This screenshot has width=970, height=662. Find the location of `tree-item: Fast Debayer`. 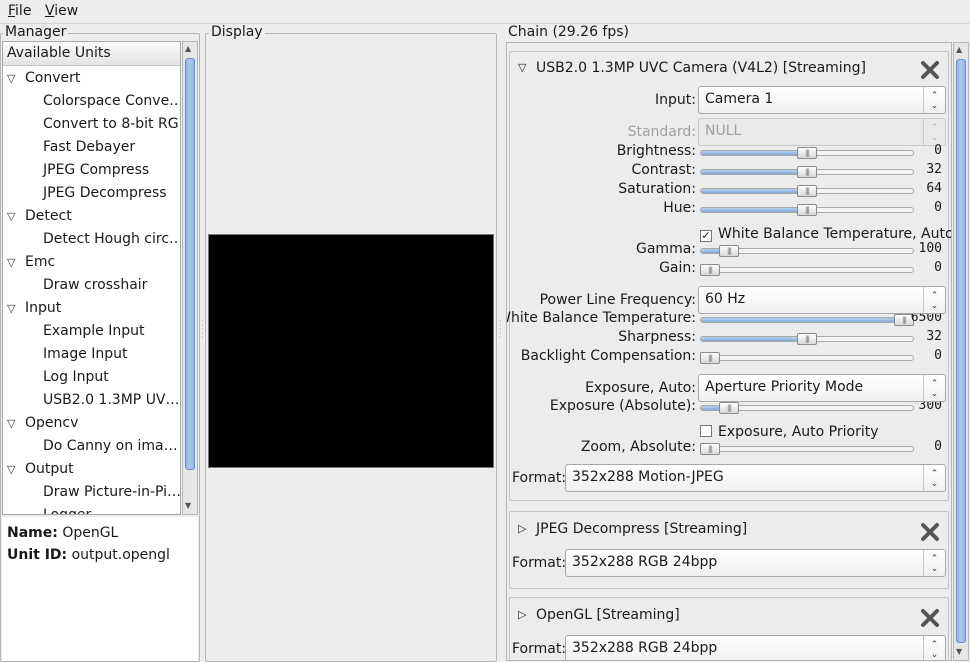

tree-item: Fast Debayer is located at coordinates (91, 147).